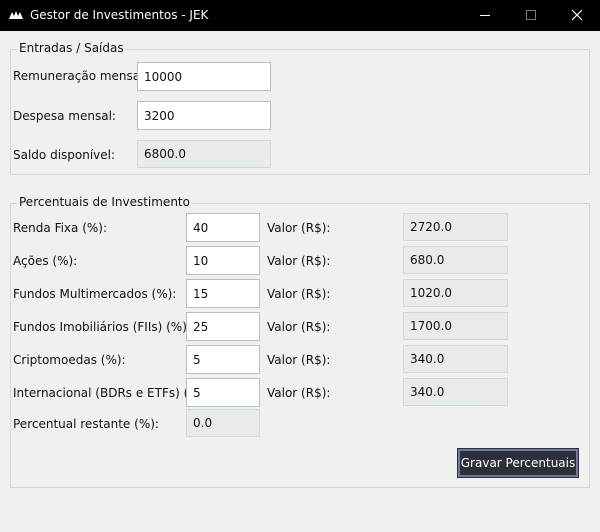 The width and height of the screenshot is (600, 532). Describe the element at coordinates (204, 76) in the screenshot. I see `remuneracao-input: 10000` at that location.